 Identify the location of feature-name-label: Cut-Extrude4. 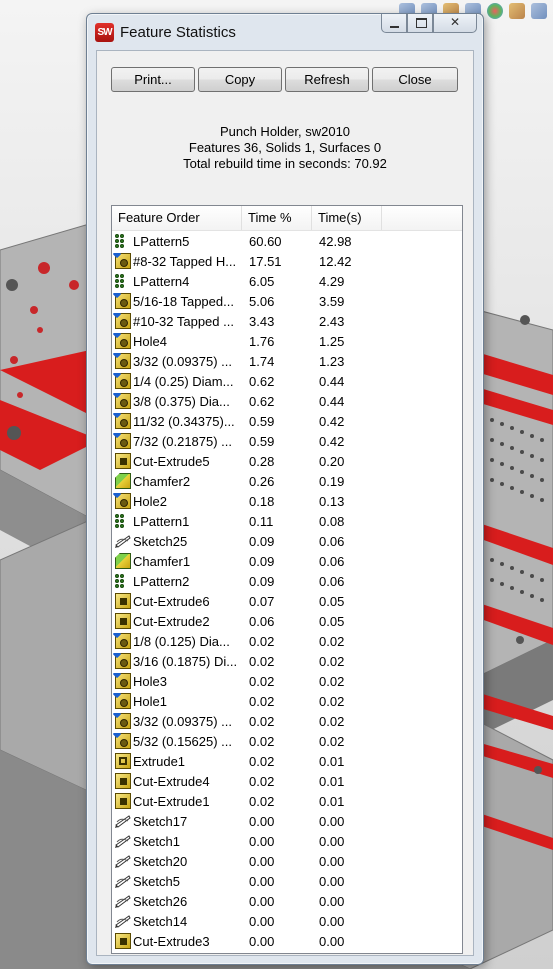
(171, 781).